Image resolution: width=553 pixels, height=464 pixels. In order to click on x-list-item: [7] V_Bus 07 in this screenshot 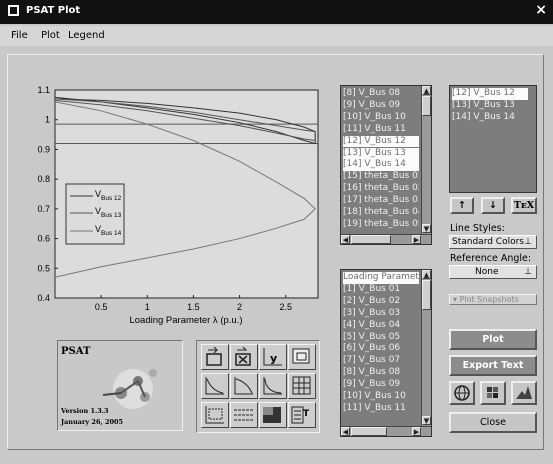, I will do `click(381, 361)`.